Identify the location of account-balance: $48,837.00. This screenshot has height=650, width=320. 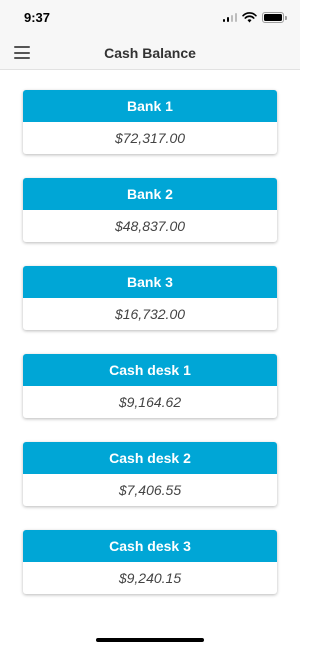
(150, 226).